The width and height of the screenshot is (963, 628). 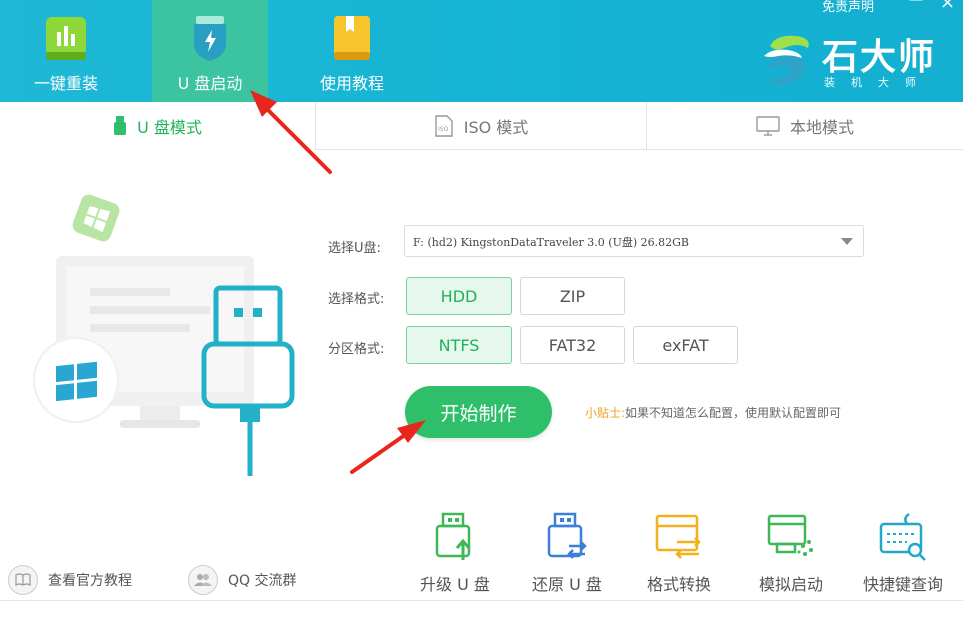 I want to click on start-make-button: 开始制作, so click(x=478, y=412).